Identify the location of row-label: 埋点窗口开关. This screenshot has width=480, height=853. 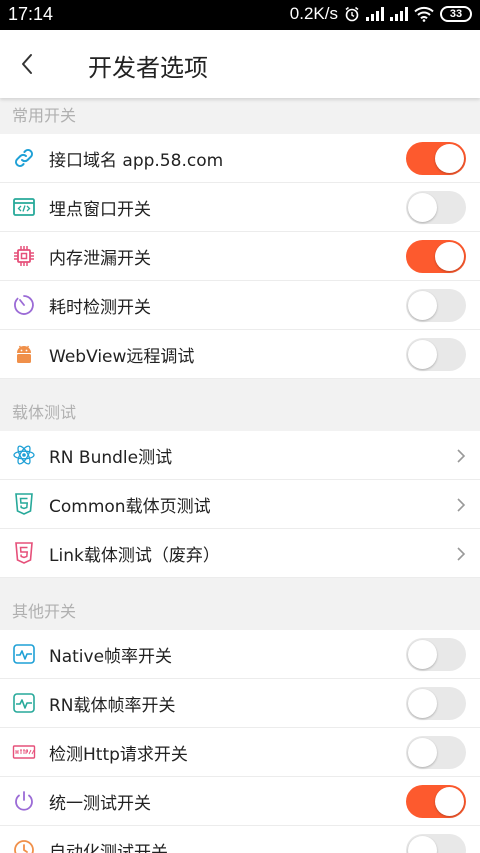
(100, 209).